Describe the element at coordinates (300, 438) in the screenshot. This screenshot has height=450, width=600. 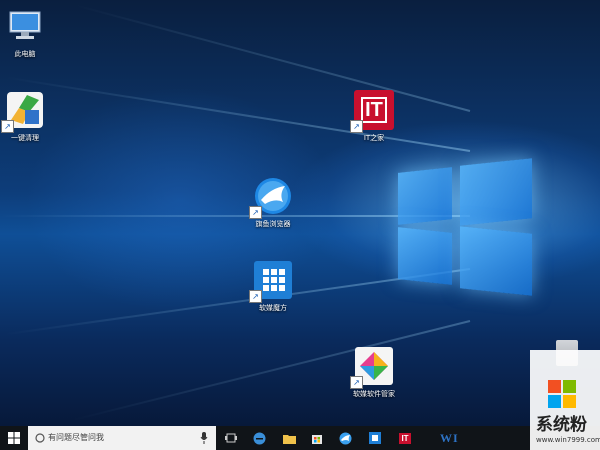
I see `taskbar: 有问题尽管问我 IT WI` at that location.